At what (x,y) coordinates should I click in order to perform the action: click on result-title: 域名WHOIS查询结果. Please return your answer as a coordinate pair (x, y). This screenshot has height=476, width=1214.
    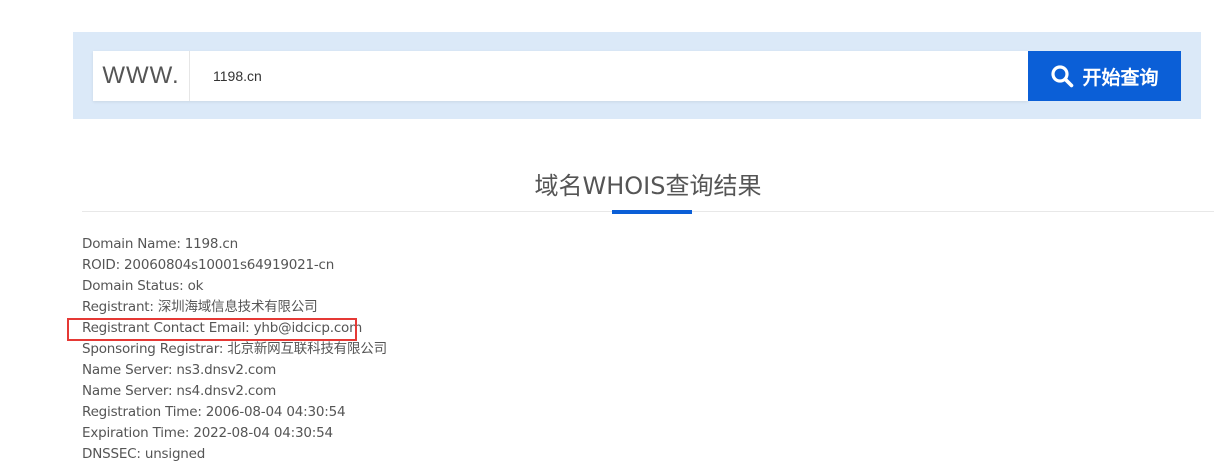
    Looking at the image, I should click on (648, 186).